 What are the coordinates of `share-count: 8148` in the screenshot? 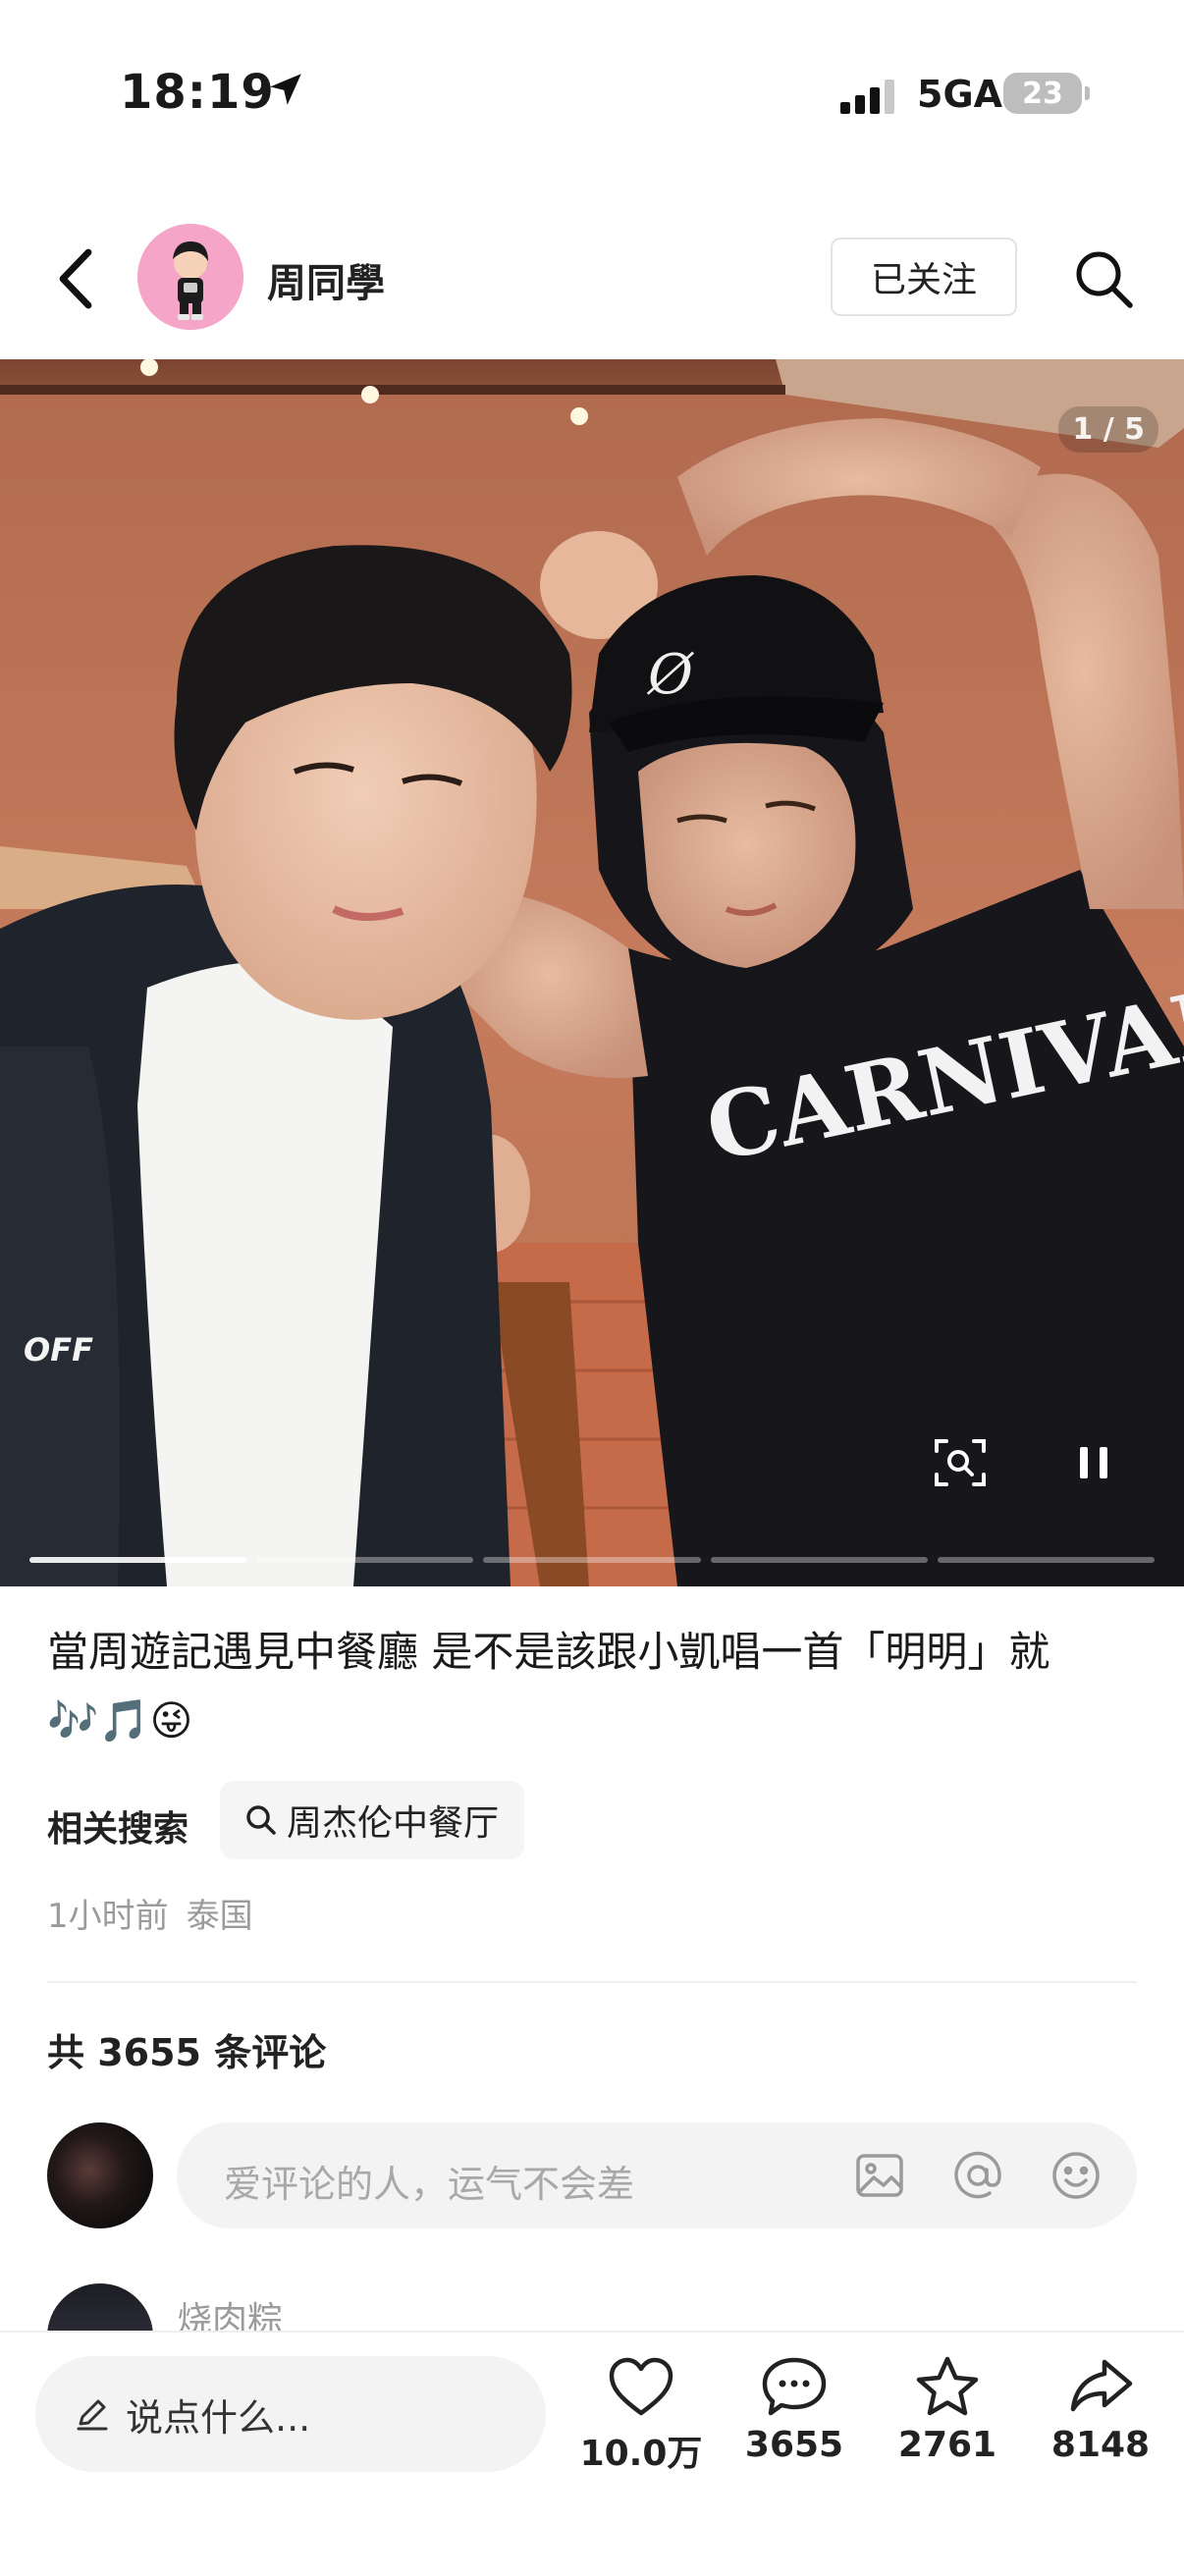 It's located at (1100, 2445).